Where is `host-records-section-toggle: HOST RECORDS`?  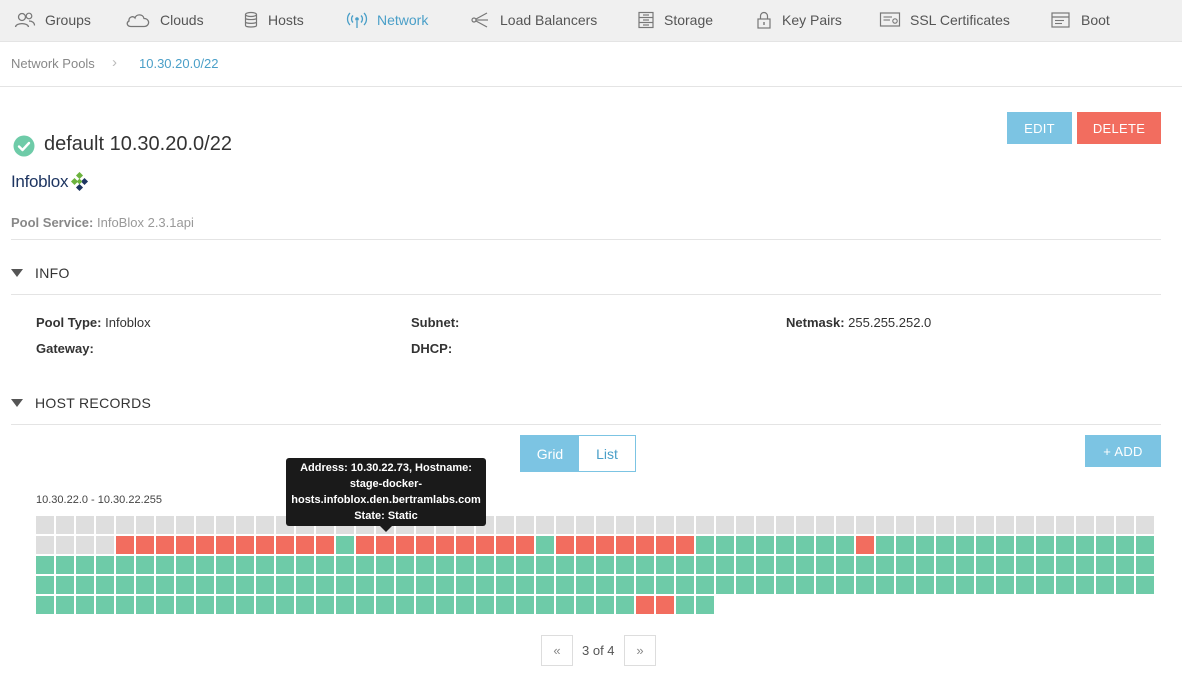
host-records-section-toggle: HOST RECORDS is located at coordinates (81, 403).